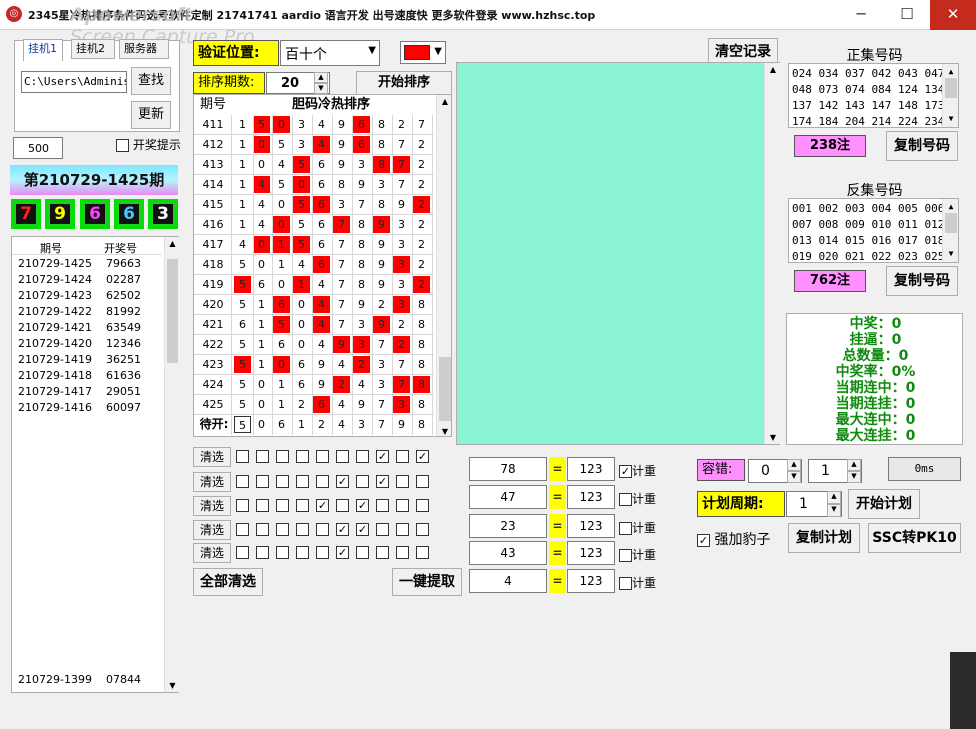 This screenshot has height=729, width=976. I want to click on history-scrollbar: ▲ ▼, so click(171, 464).